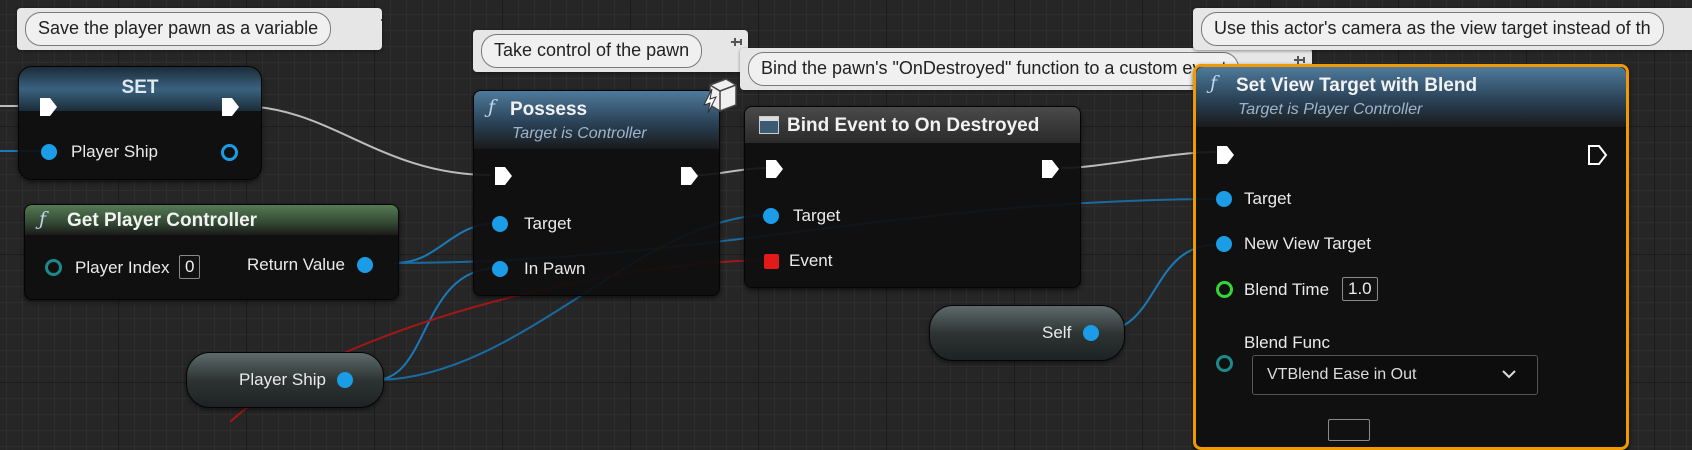 This screenshot has width=1692, height=450. What do you see at coordinates (53, 267) in the screenshot?
I see `player-index-pin` at bounding box center [53, 267].